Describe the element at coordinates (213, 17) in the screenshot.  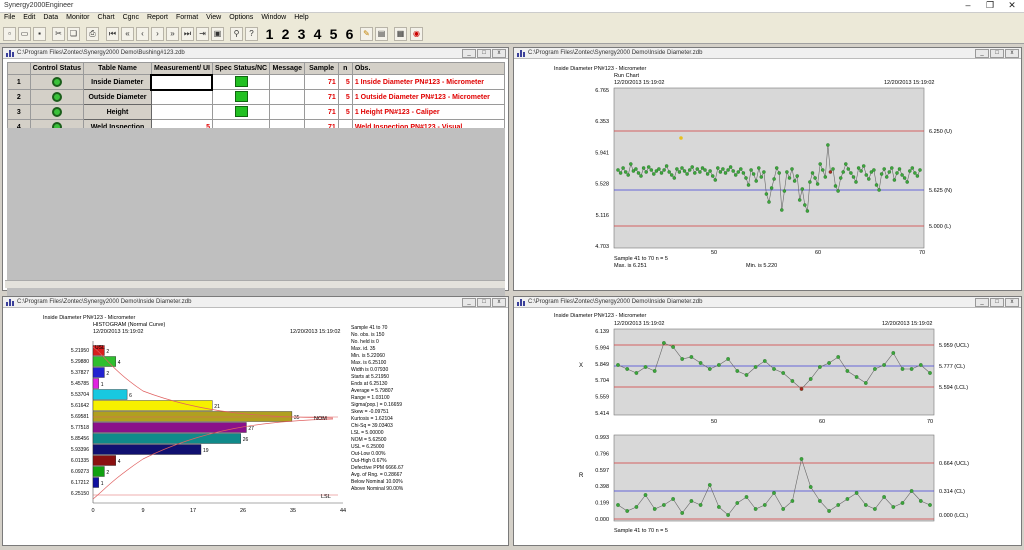
I see `menu-view: View` at that location.